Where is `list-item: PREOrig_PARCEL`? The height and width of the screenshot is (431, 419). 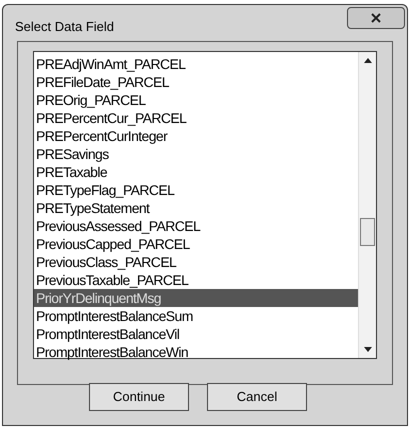
list-item: PREOrig_PARCEL is located at coordinates (196, 100).